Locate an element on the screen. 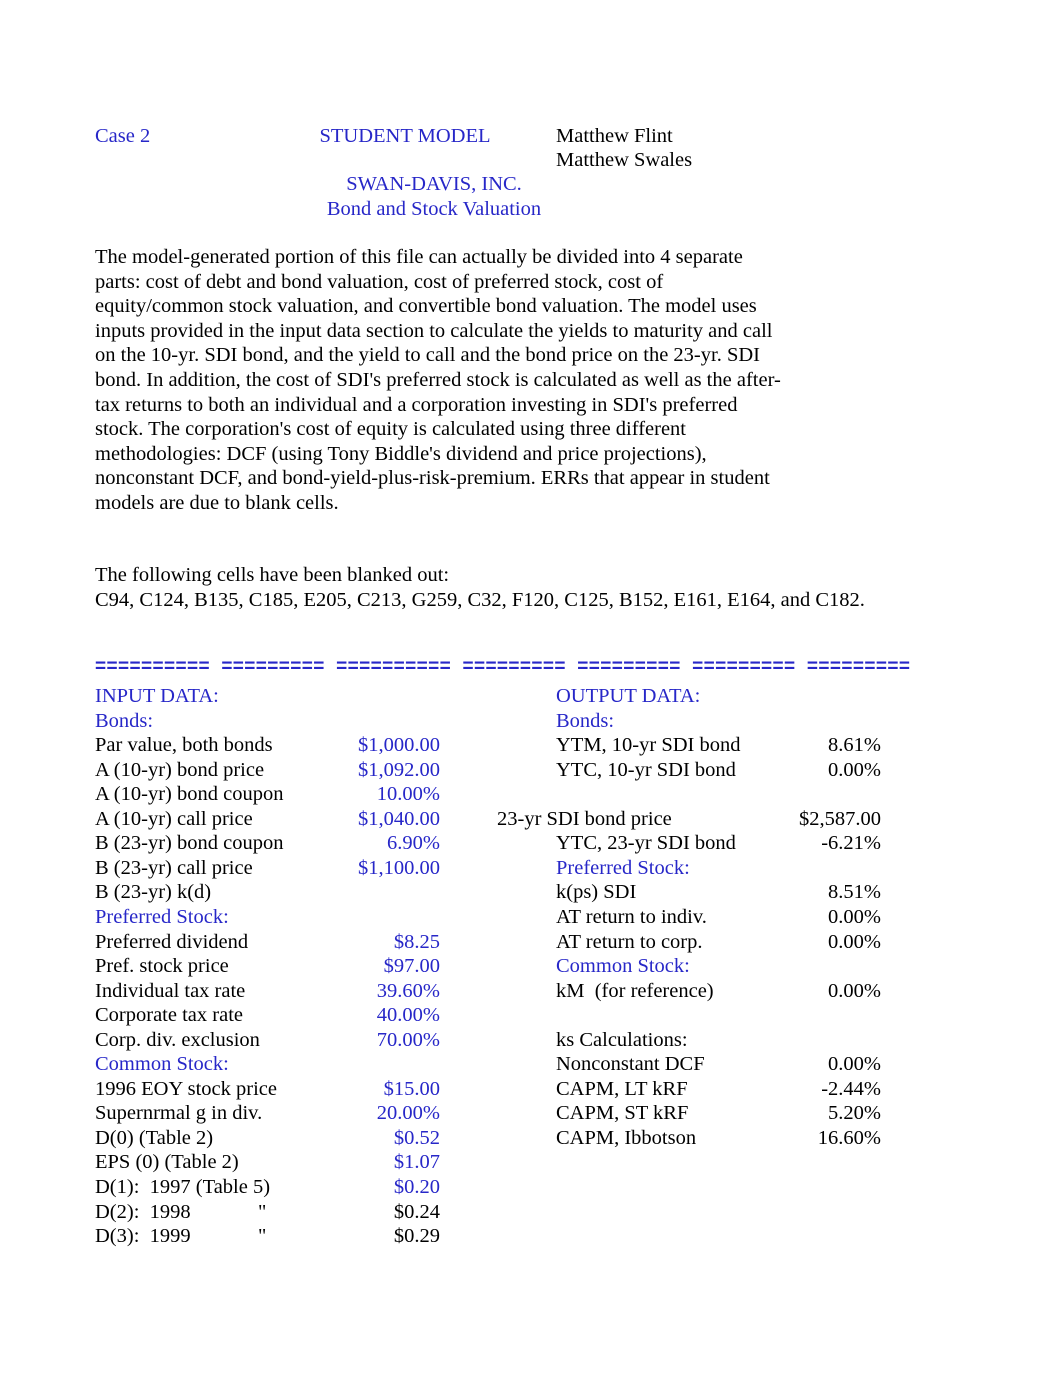  input-value: $1,100.00 is located at coordinates (340, 868).